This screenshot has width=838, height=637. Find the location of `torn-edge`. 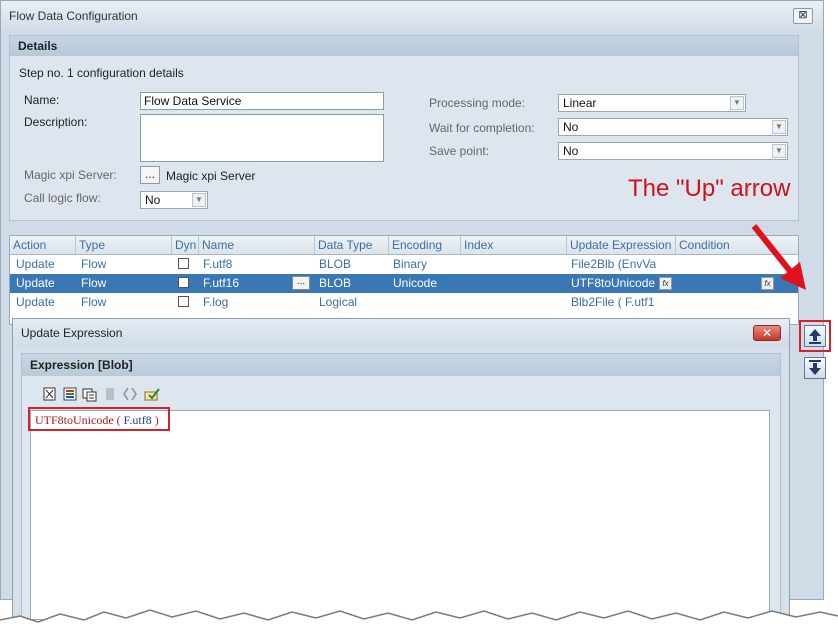

torn-edge is located at coordinates (419, 623).